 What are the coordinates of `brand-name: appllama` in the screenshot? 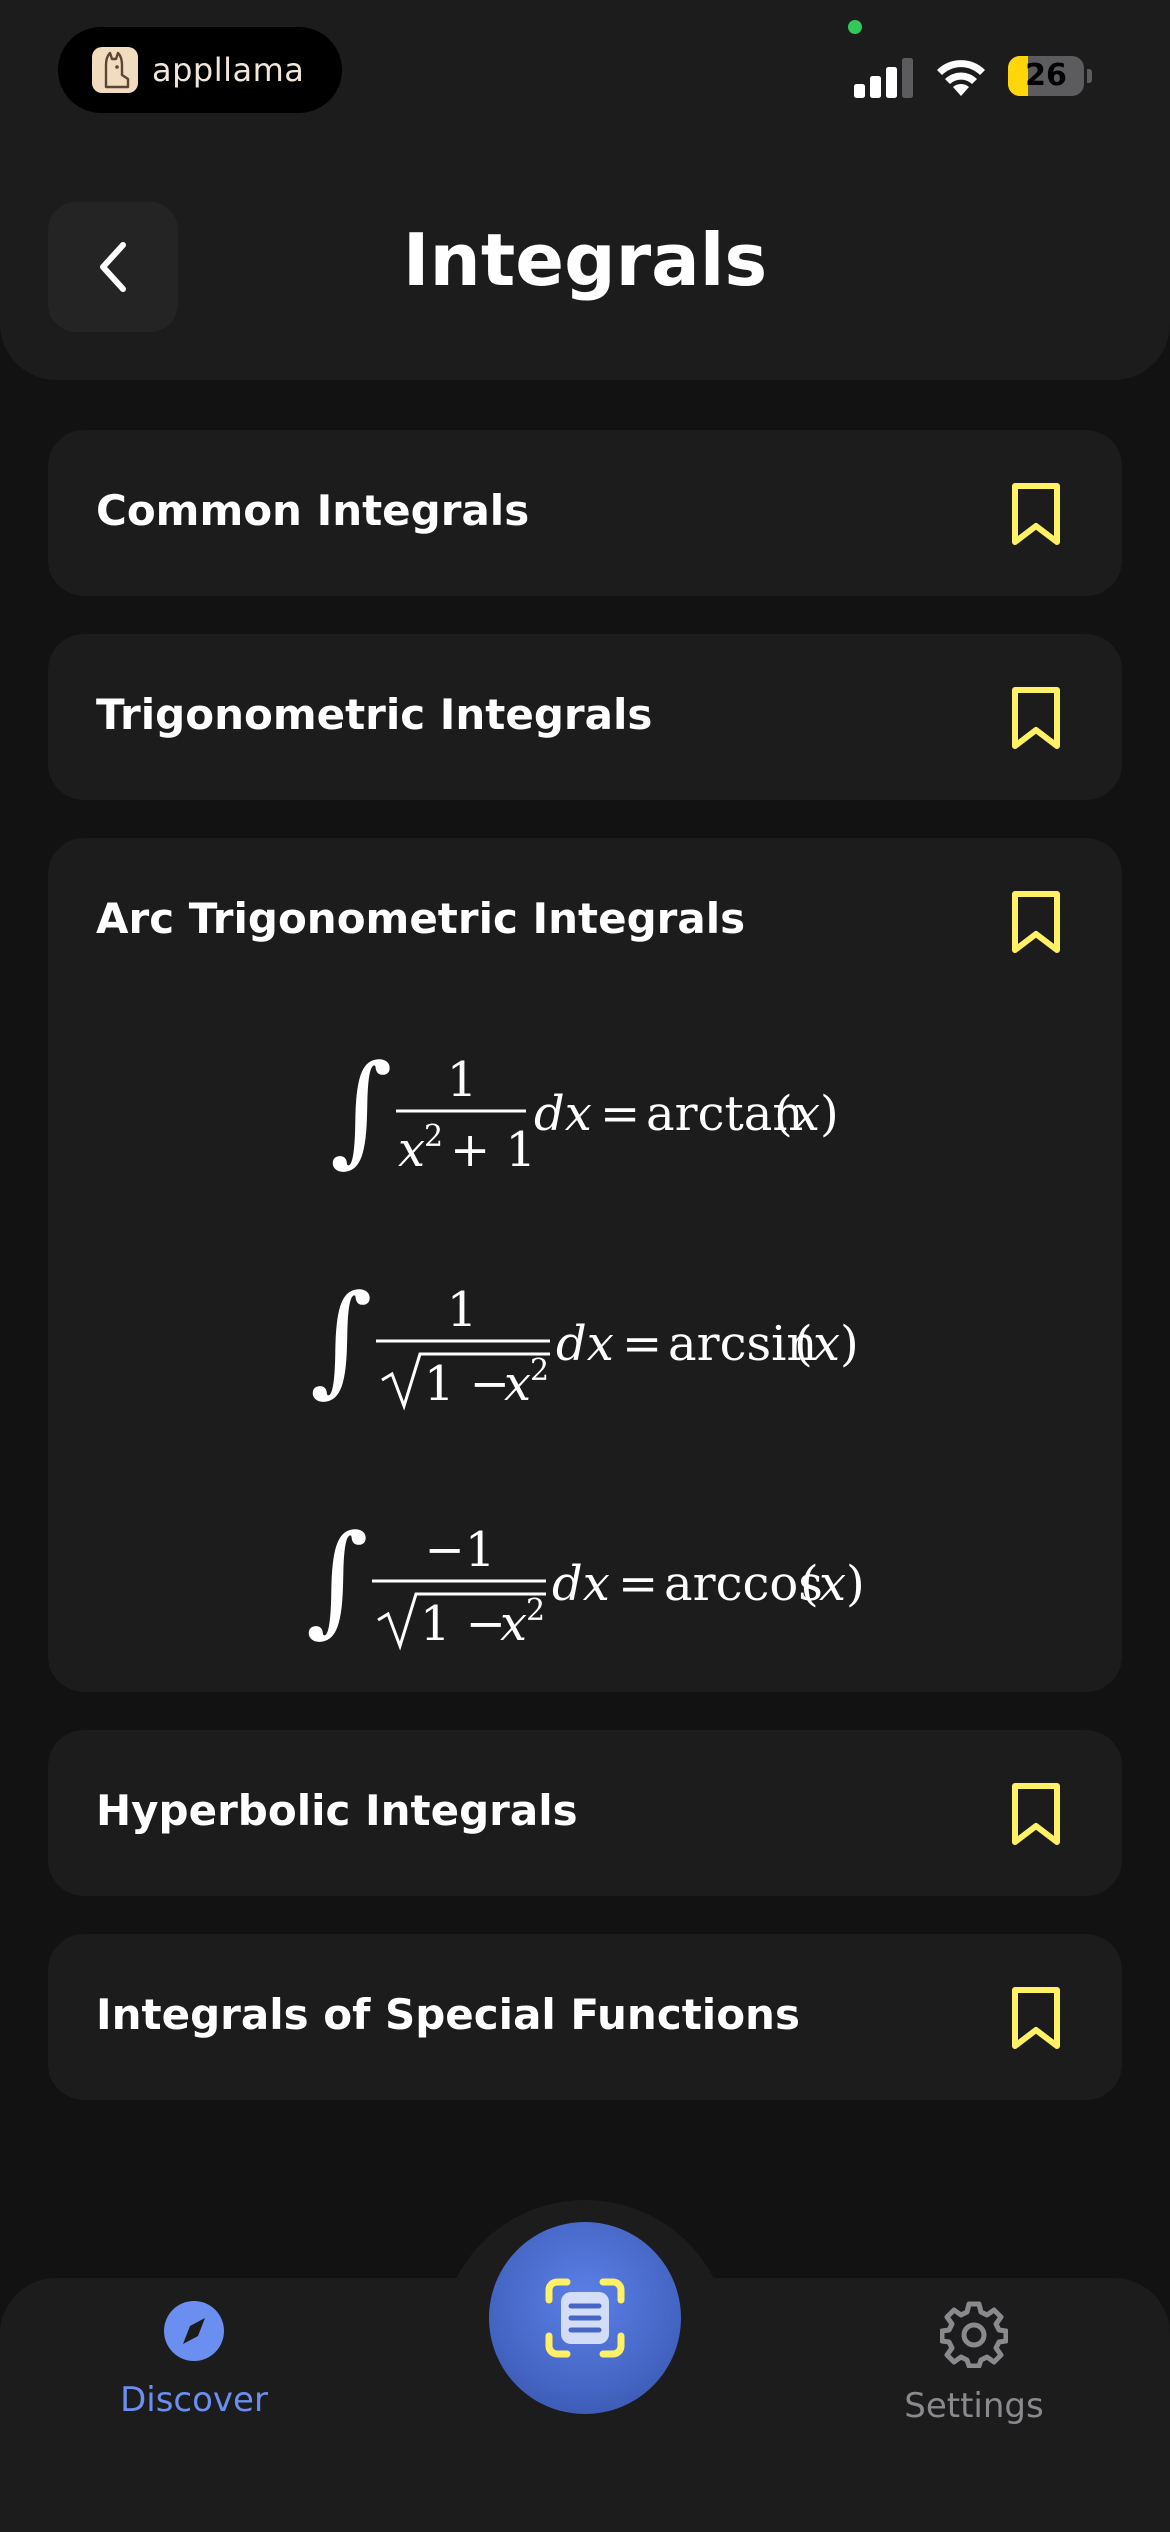 It's located at (228, 70).